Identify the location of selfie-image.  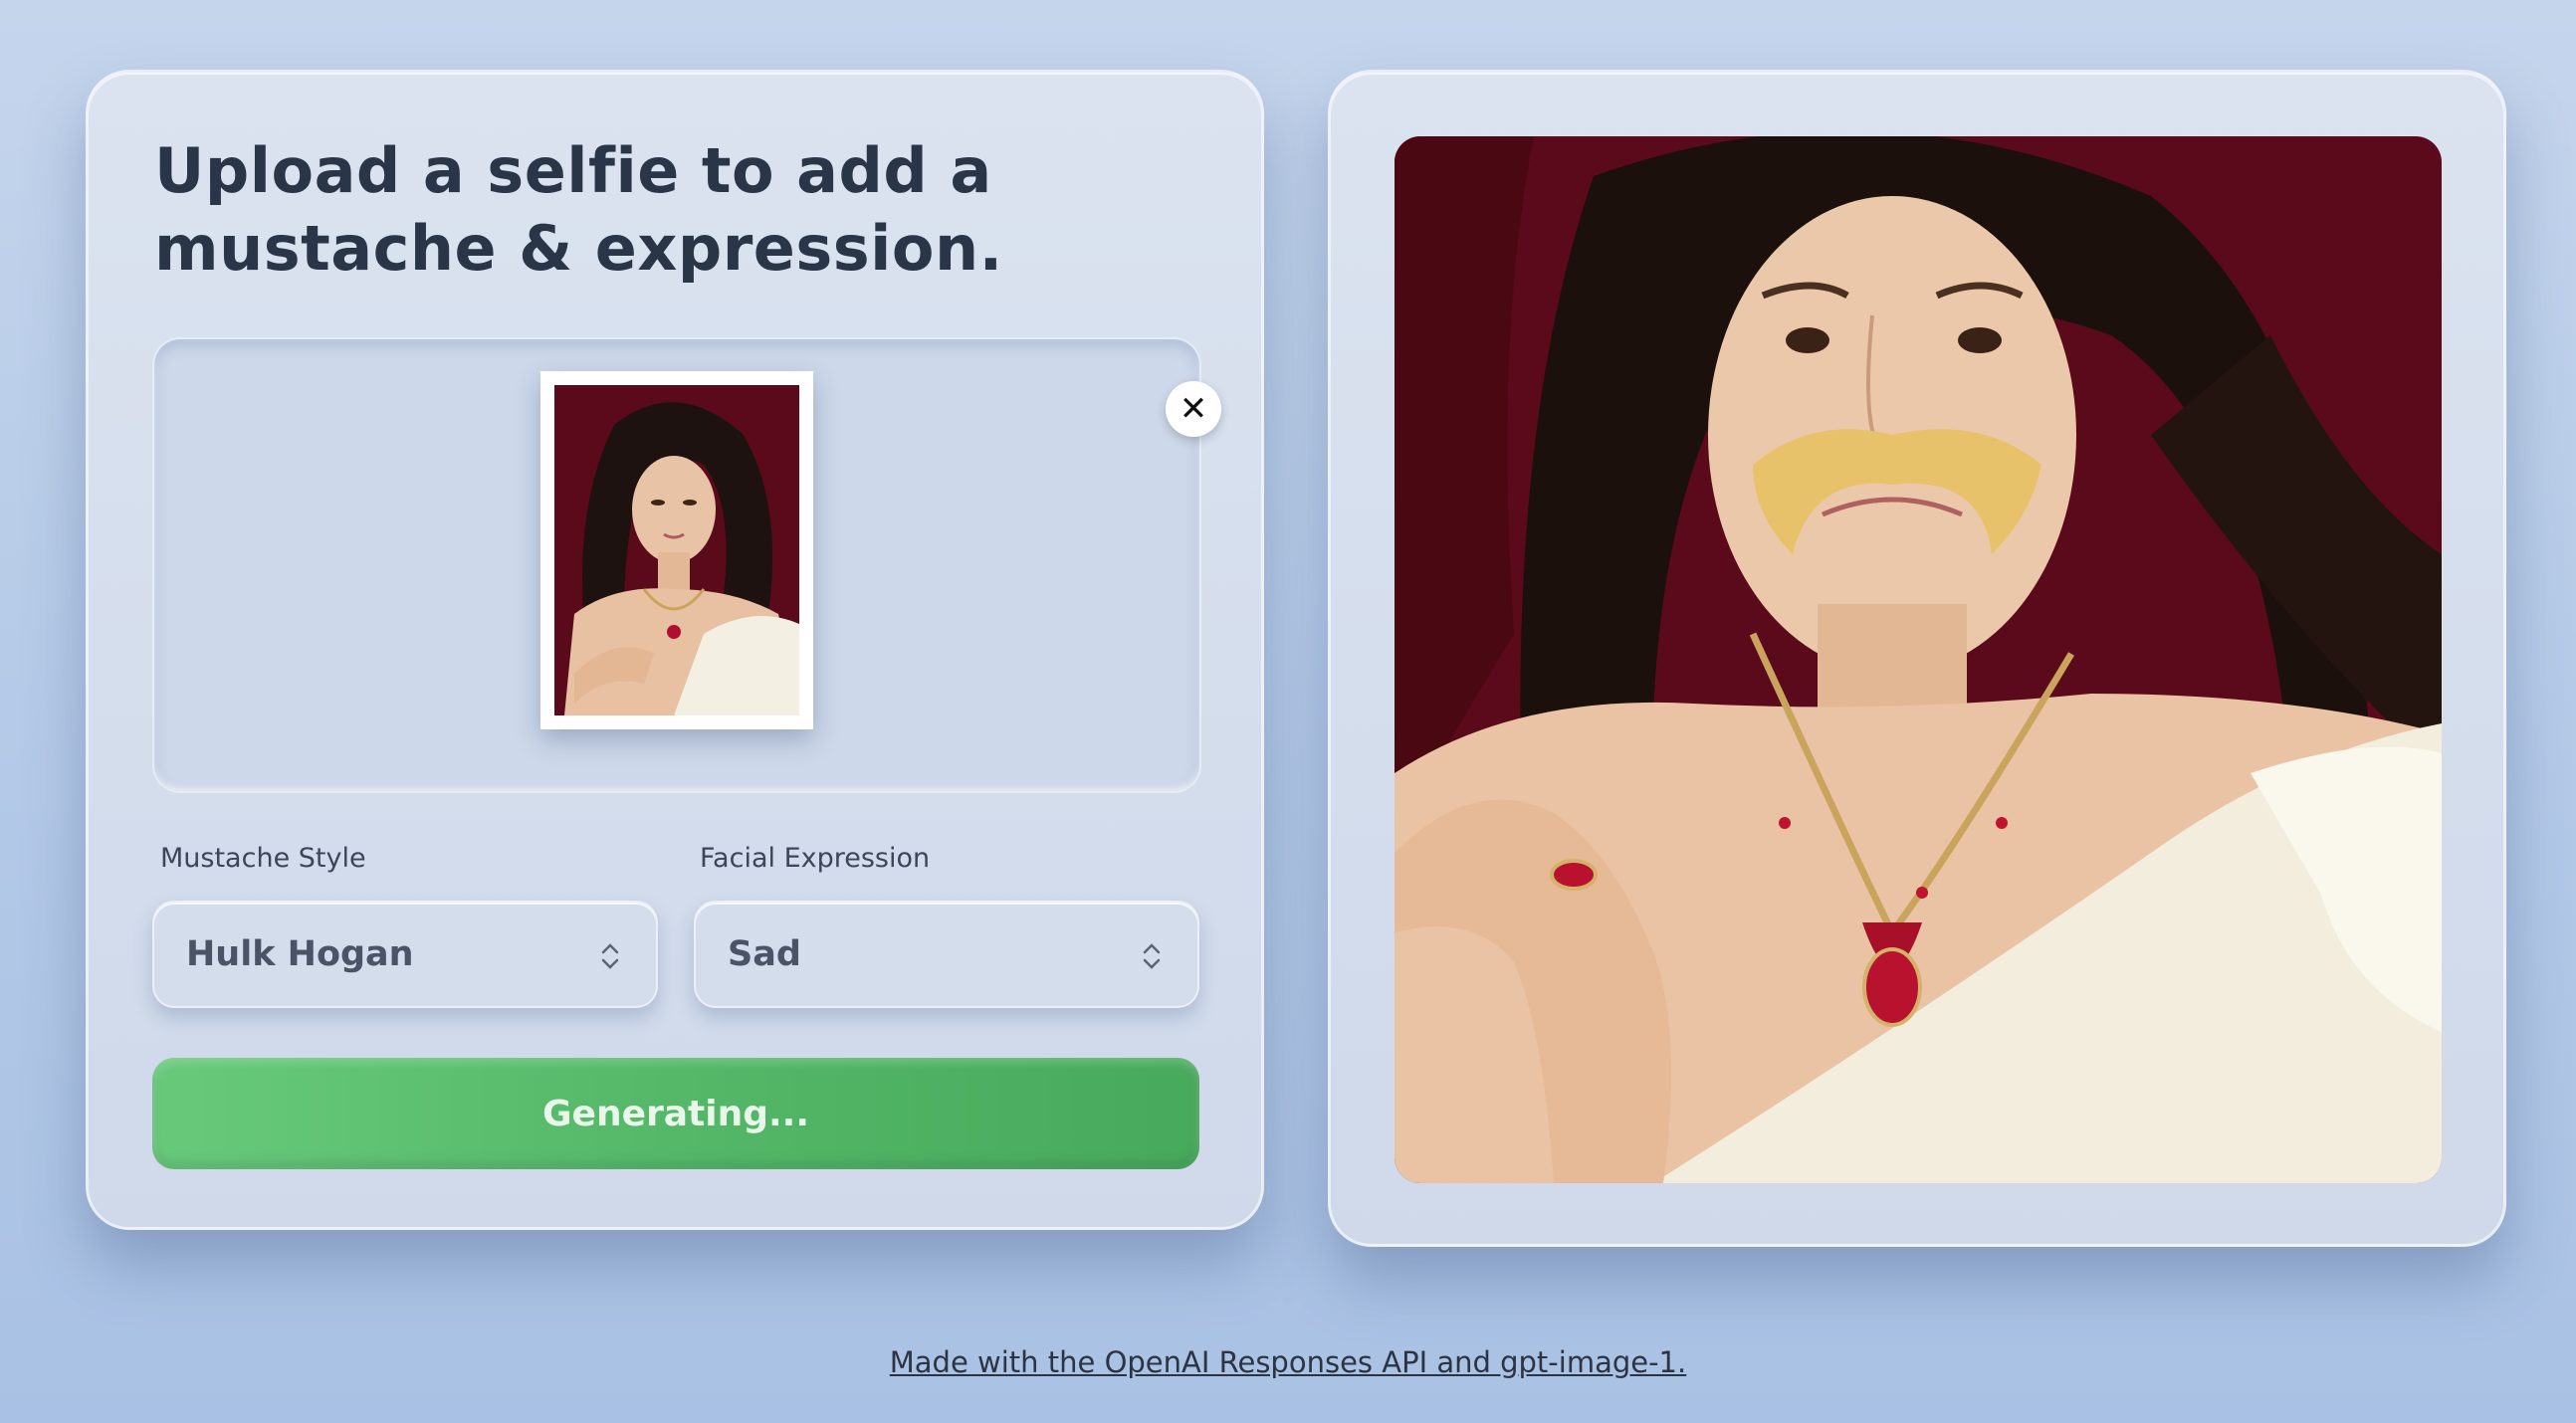
(676, 550).